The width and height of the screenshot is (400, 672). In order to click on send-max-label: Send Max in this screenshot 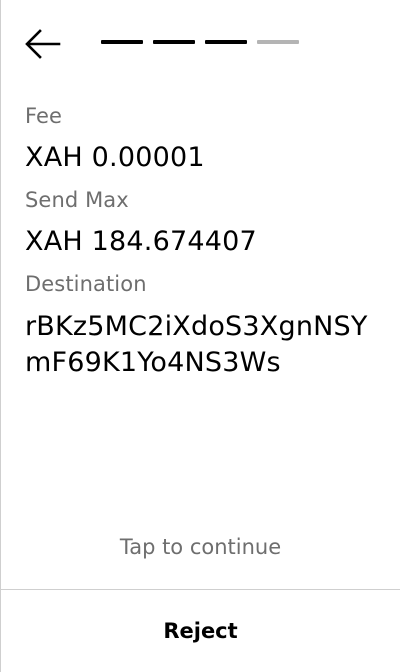, I will do `click(77, 200)`.